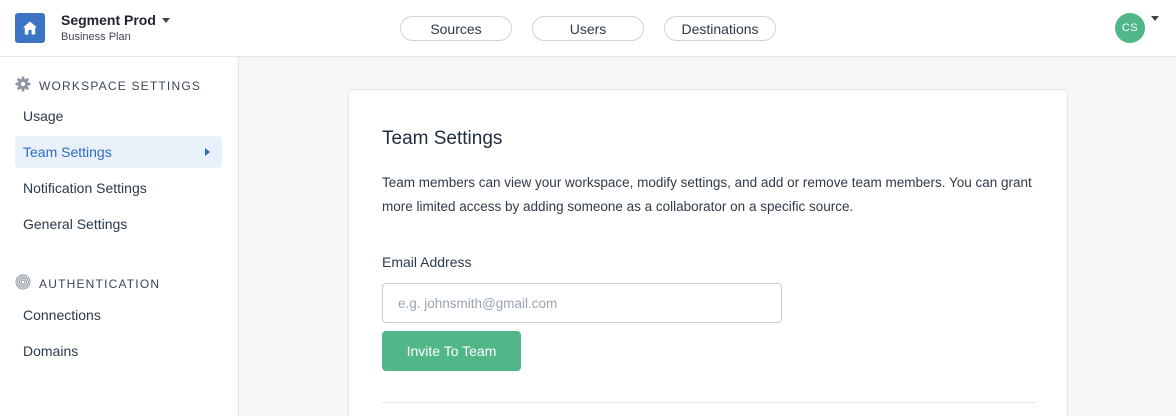  Describe the element at coordinates (456, 28) in the screenshot. I see `tab-sources: Sources` at that location.